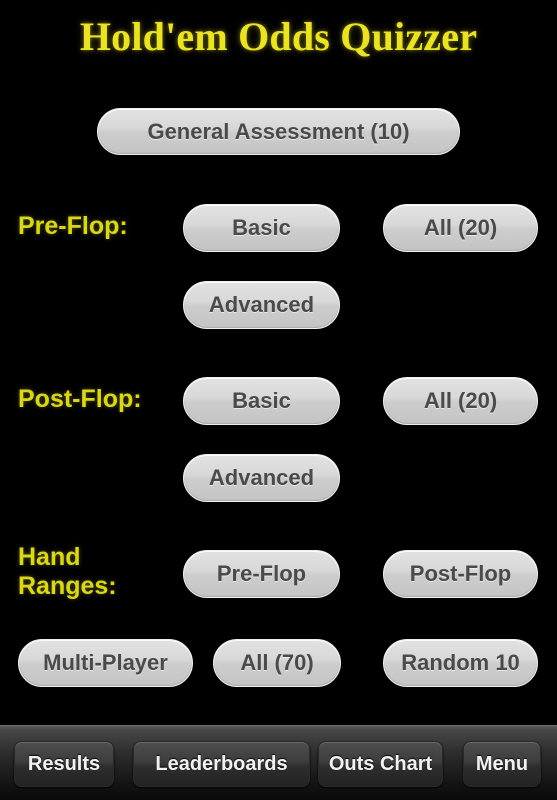  Describe the element at coordinates (460, 663) in the screenshot. I see `random-10-button: Random 10` at that location.